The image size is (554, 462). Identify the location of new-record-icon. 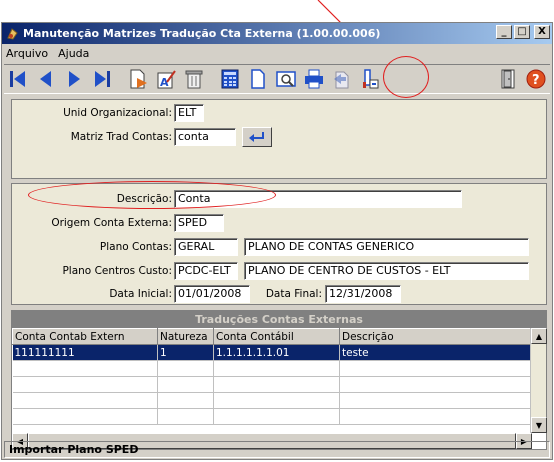
(138, 79).